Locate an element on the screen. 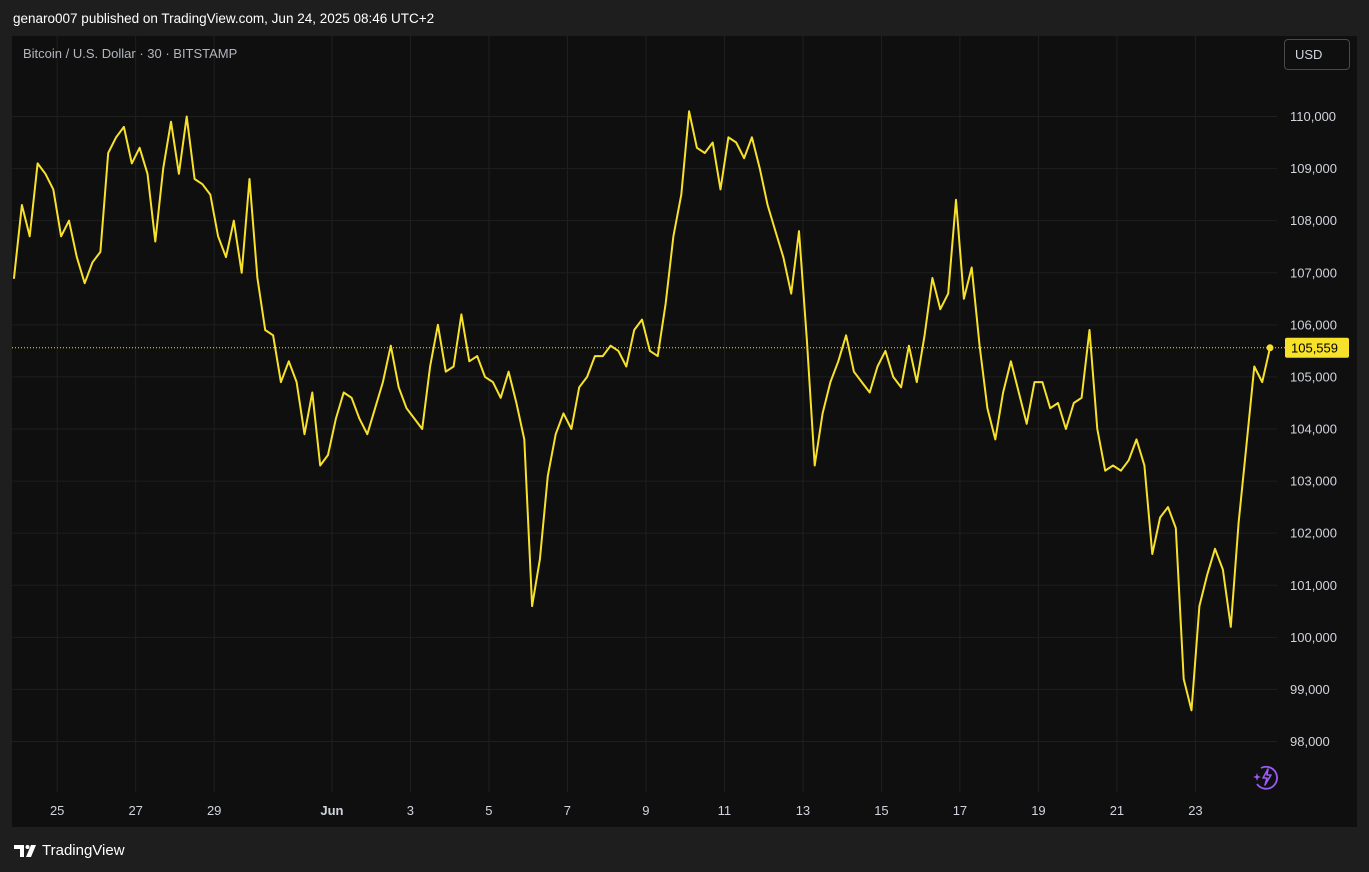 This screenshot has height=872, width=1369. symbol-label: Bitcoin / U.S. Dollar · 30 · BITSTAMP is located at coordinates (130, 53).